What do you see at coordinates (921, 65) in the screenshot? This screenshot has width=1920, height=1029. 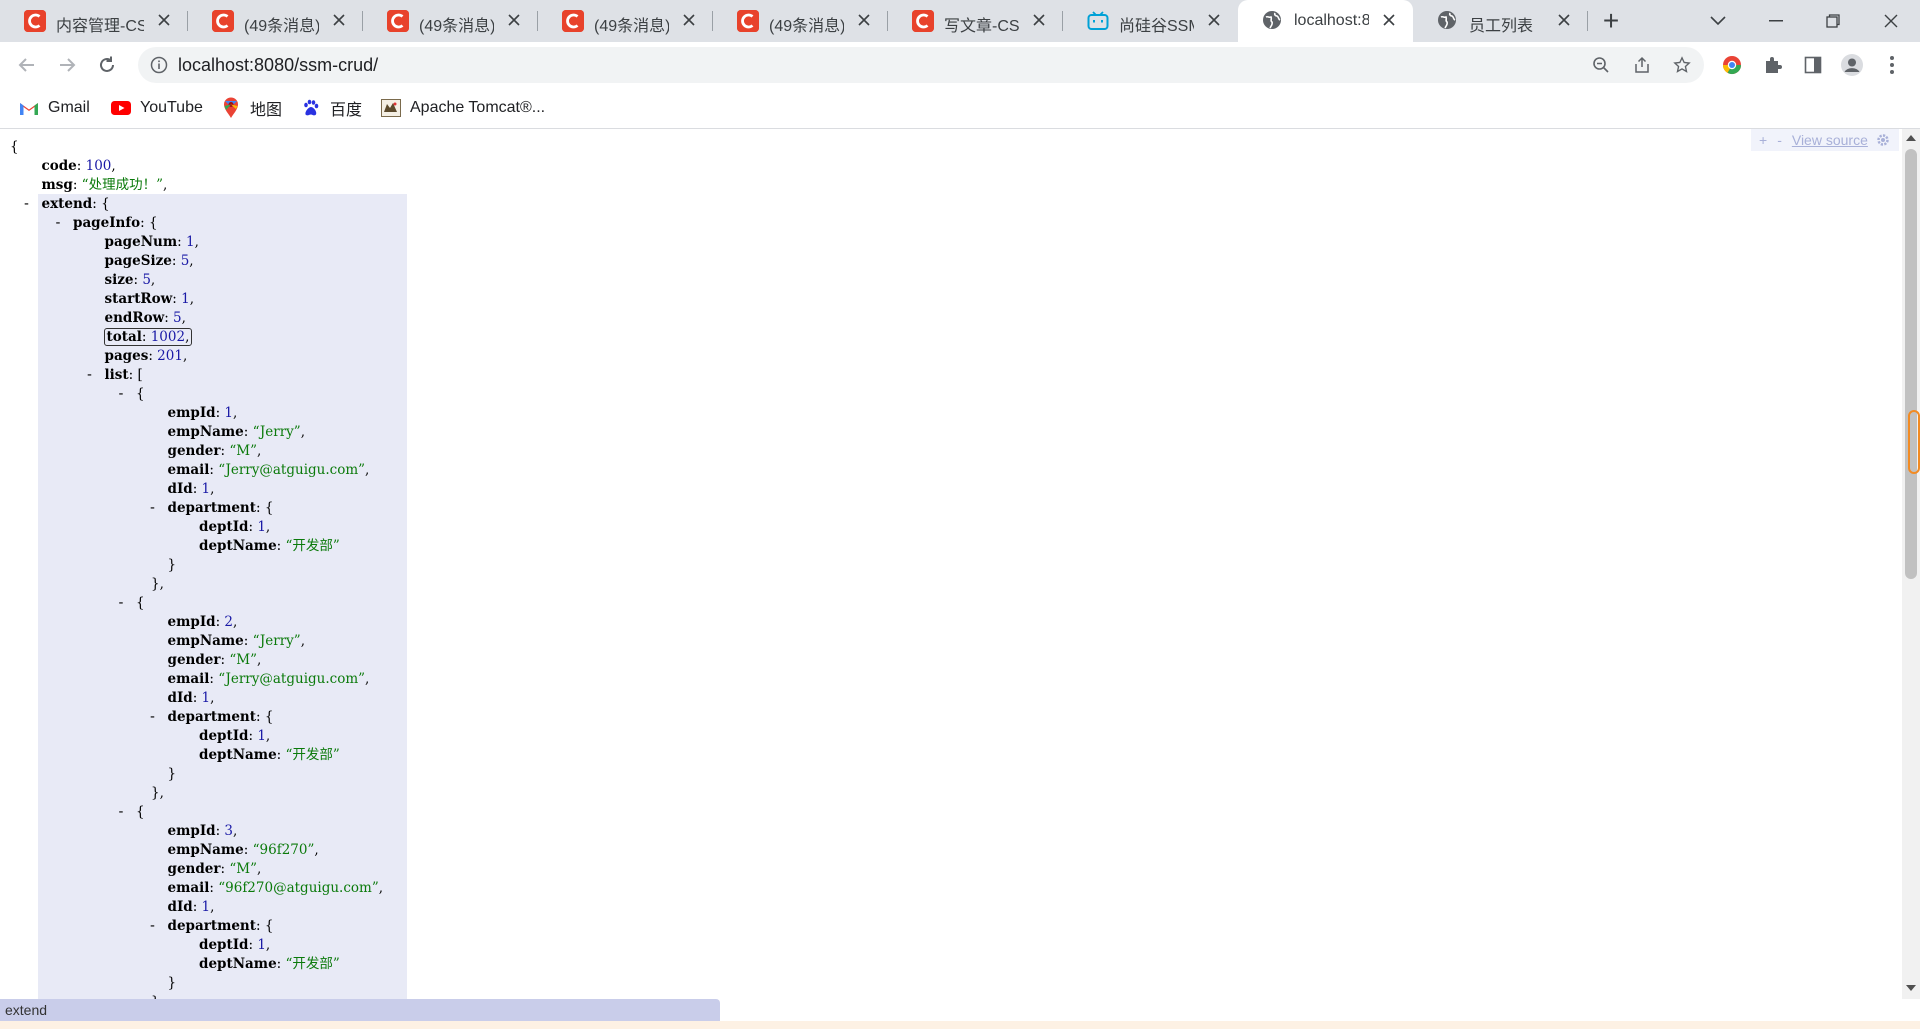 I see `address-bar: localhost:8080/ssm-crud/` at bounding box center [921, 65].